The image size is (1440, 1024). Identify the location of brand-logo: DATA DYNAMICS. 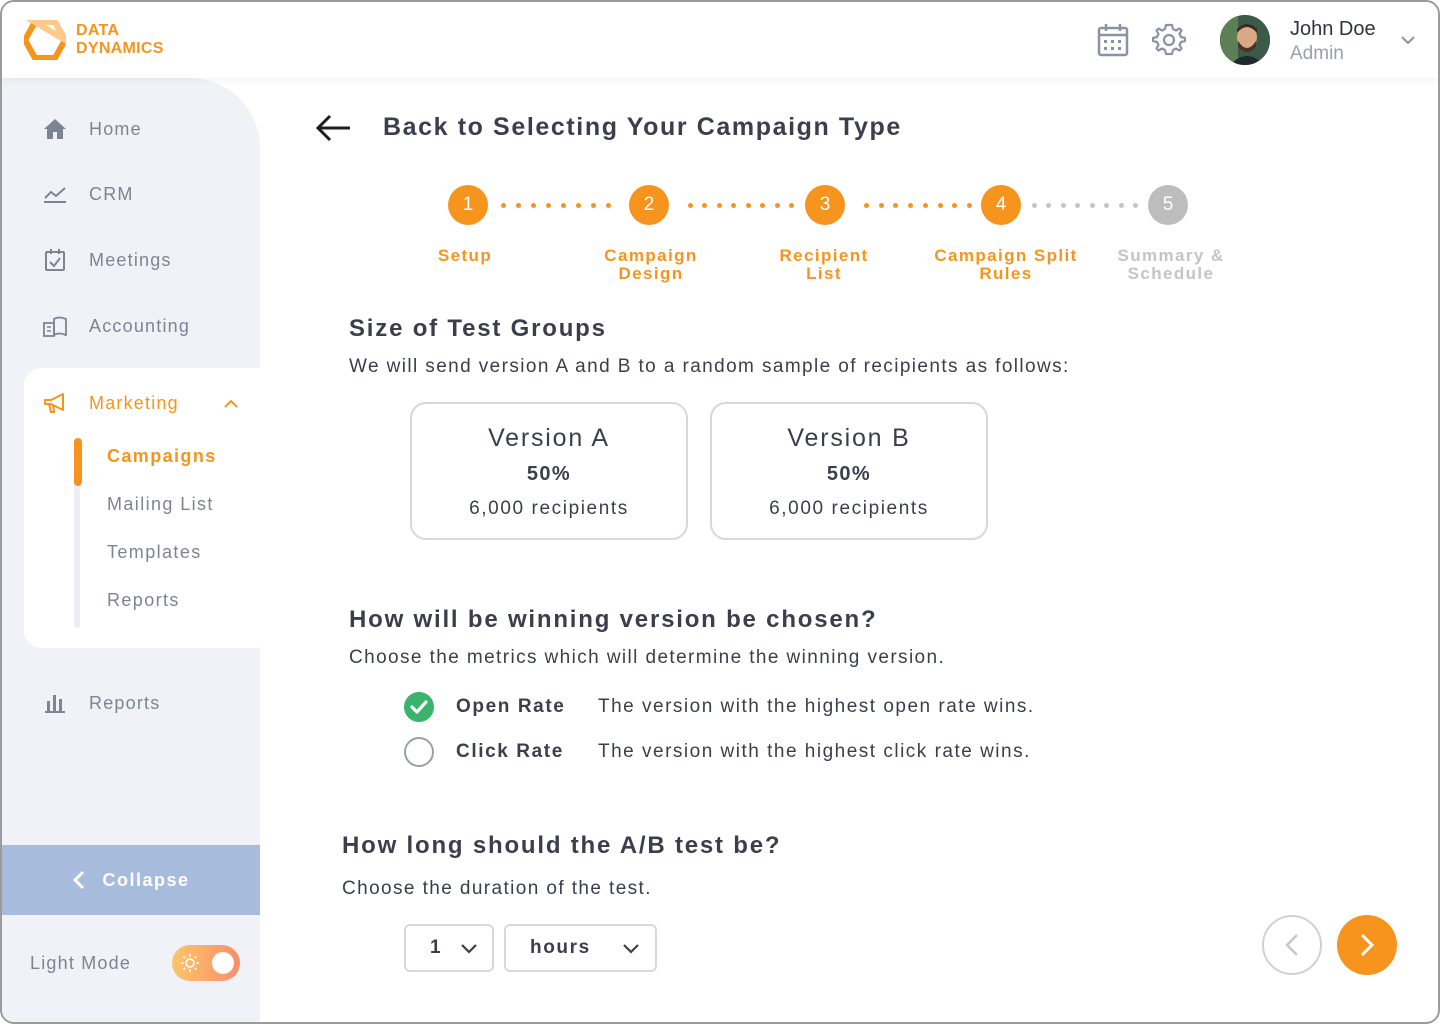
(94, 40).